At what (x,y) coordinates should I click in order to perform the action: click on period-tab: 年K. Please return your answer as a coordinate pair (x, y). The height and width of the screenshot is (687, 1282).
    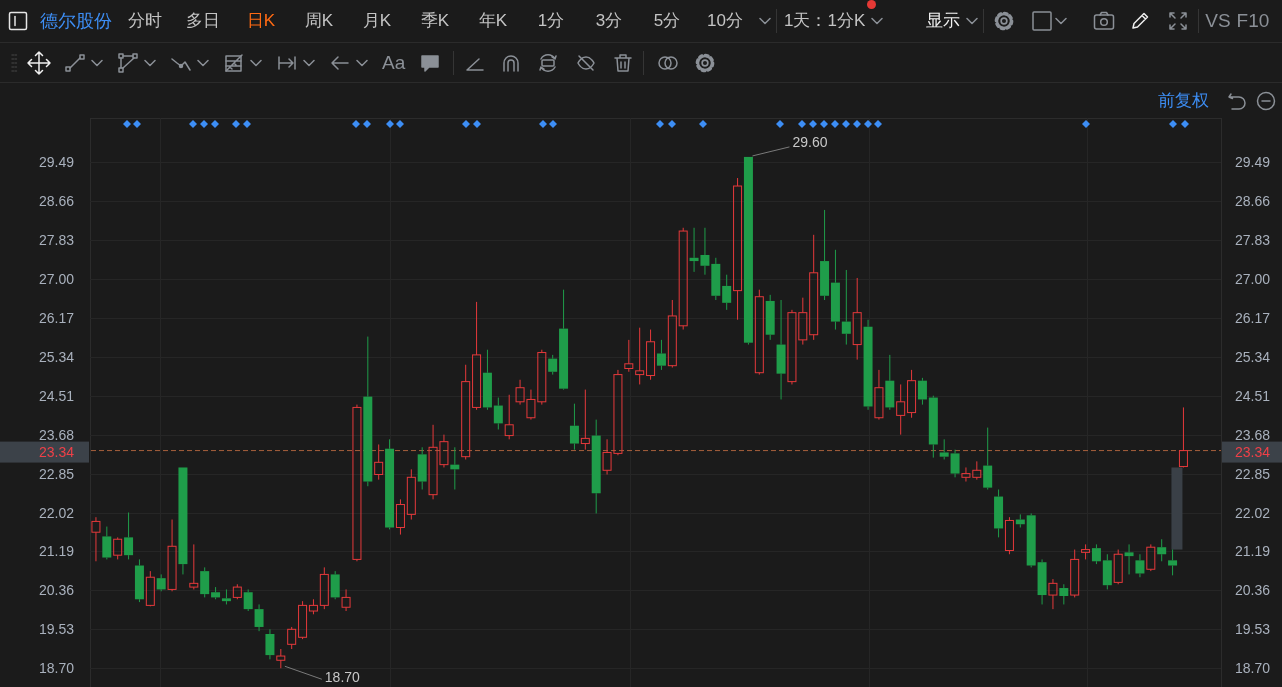
    Looking at the image, I should click on (493, 21).